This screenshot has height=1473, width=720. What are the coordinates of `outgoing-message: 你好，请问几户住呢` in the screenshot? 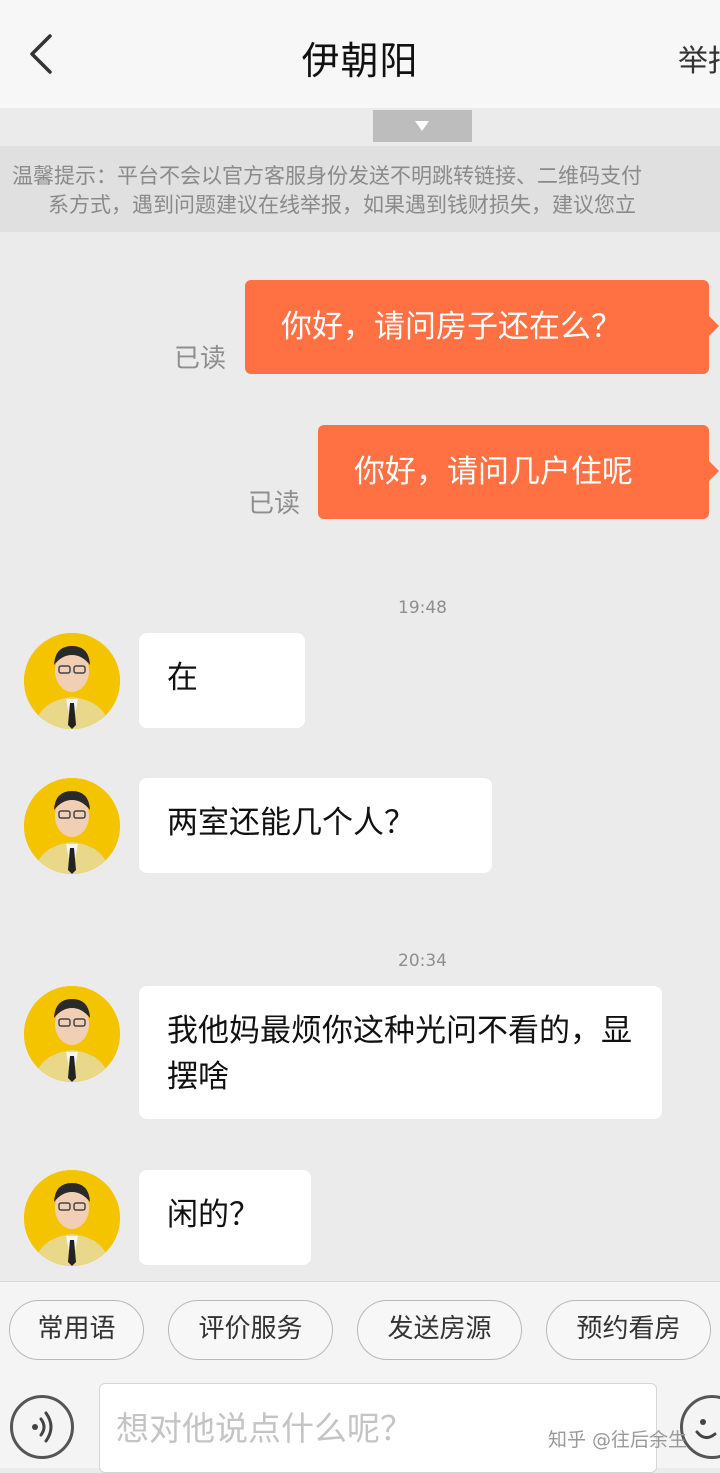 It's located at (518, 472).